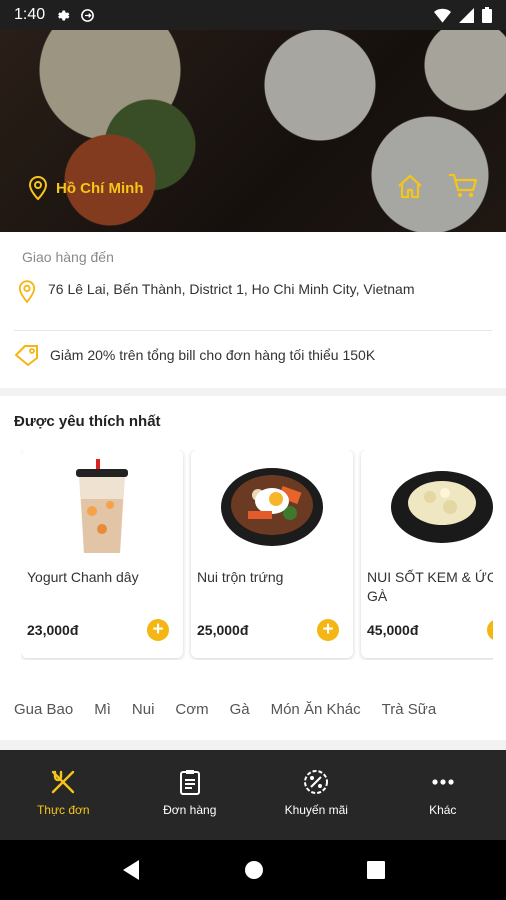 Image resolution: width=506 pixels, height=900 pixels. I want to click on nav-label: Khác, so click(443, 810).